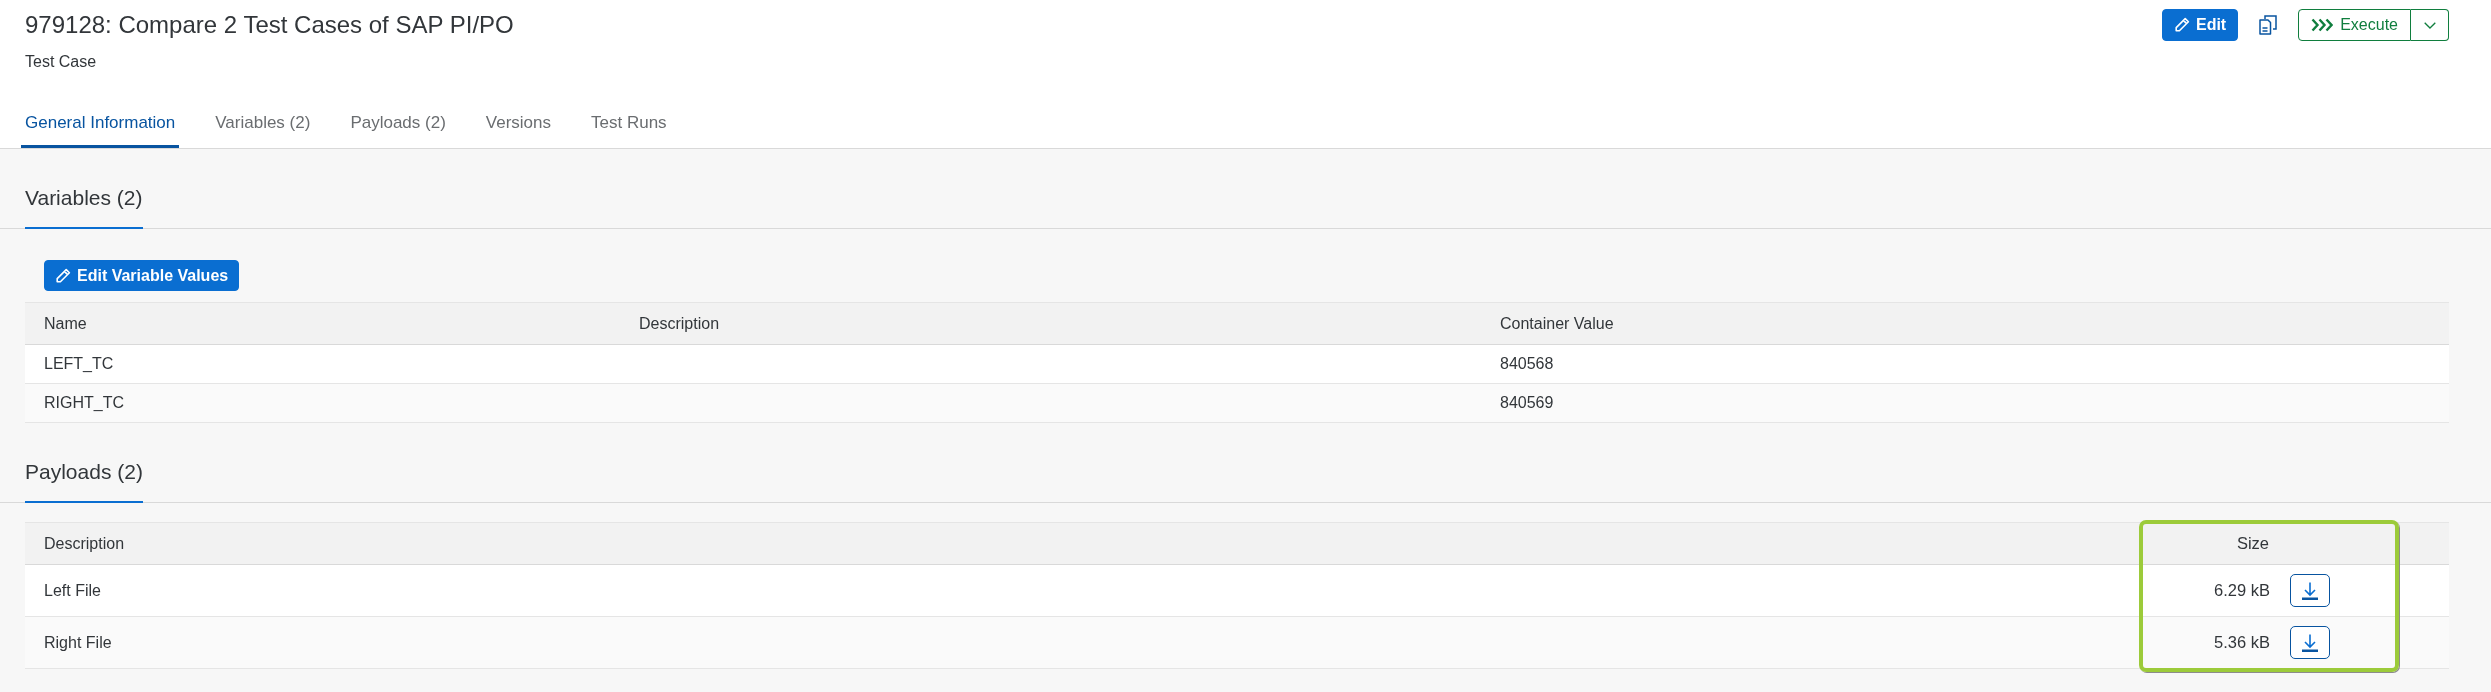 This screenshot has height=692, width=2491. What do you see at coordinates (72, 590) in the screenshot?
I see `table-cell: Left File` at bounding box center [72, 590].